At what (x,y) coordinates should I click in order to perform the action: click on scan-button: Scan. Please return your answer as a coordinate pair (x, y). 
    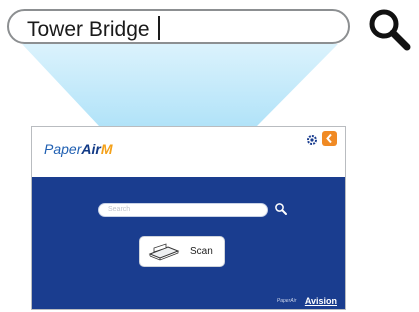
    Looking at the image, I should click on (182, 251).